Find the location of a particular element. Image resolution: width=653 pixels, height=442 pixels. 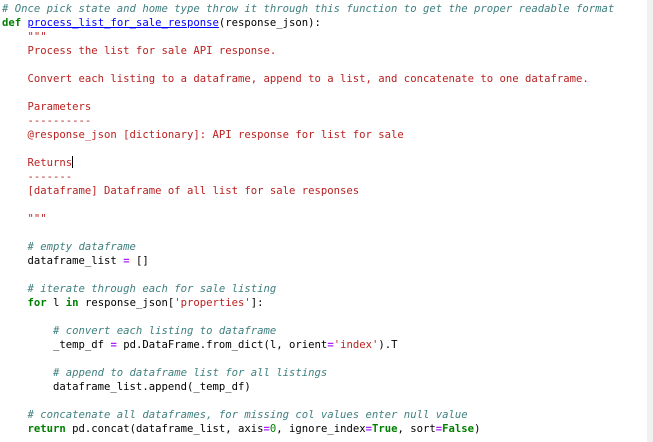

code-token: , sort is located at coordinates (416, 429).